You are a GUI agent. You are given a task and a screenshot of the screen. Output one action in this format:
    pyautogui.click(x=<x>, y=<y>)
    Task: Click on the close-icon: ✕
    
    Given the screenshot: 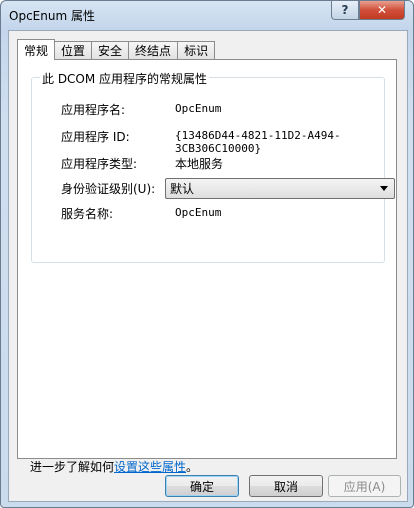 What is the action you would take?
    pyautogui.click(x=382, y=10)
    